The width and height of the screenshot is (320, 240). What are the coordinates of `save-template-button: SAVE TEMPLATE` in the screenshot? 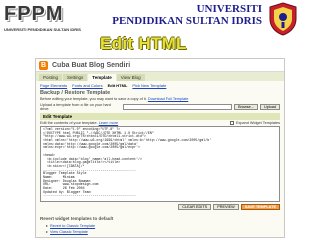 It's located at (260, 207).